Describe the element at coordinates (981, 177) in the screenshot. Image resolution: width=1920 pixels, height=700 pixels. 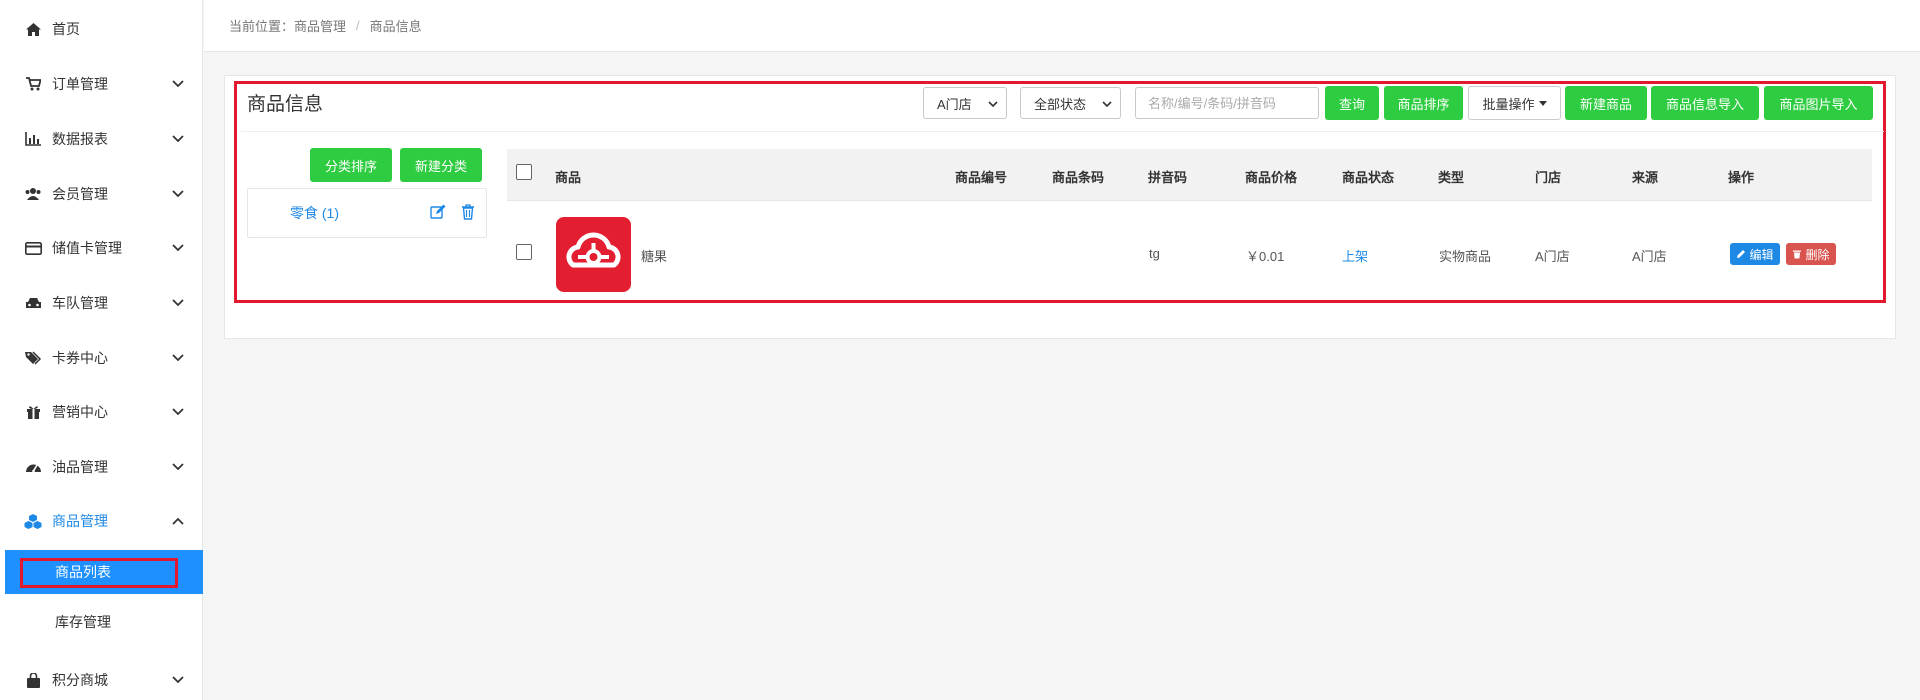
I see `column-header-code: 商品编号` at that location.